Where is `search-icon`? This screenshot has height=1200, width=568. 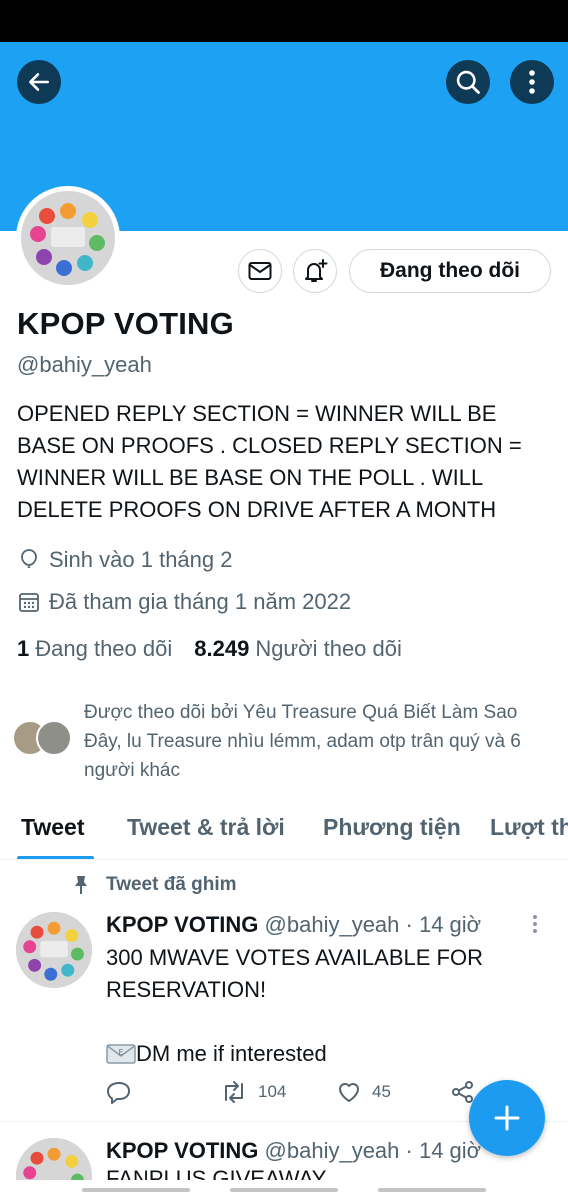
search-icon is located at coordinates (468, 82).